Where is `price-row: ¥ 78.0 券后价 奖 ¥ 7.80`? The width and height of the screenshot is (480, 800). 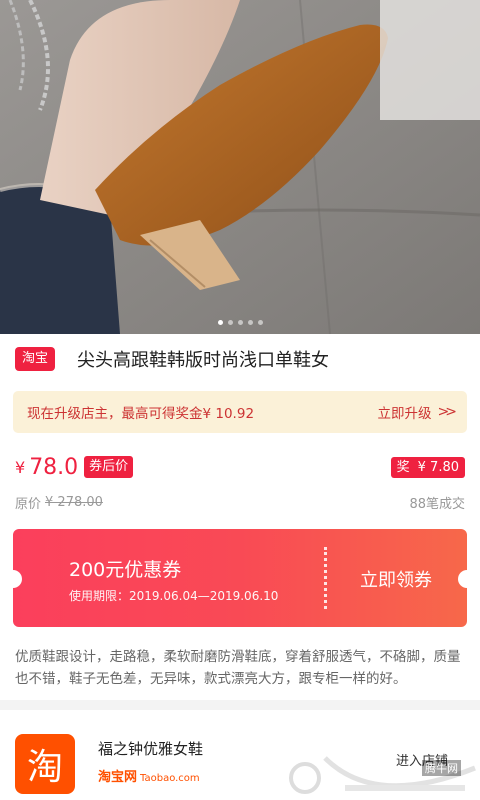 price-row: ¥ 78.0 券后价 奖 ¥ 7.80 is located at coordinates (240, 467).